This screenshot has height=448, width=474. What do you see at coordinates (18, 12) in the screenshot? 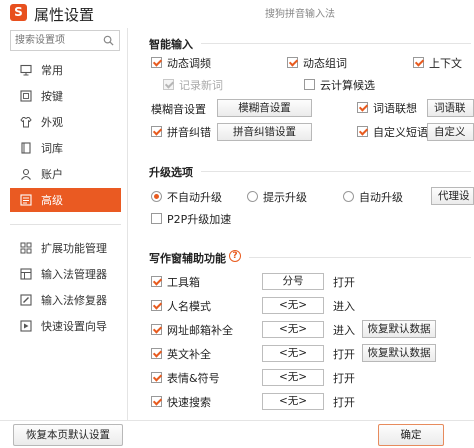
I see `sogou-logo: S` at bounding box center [18, 12].